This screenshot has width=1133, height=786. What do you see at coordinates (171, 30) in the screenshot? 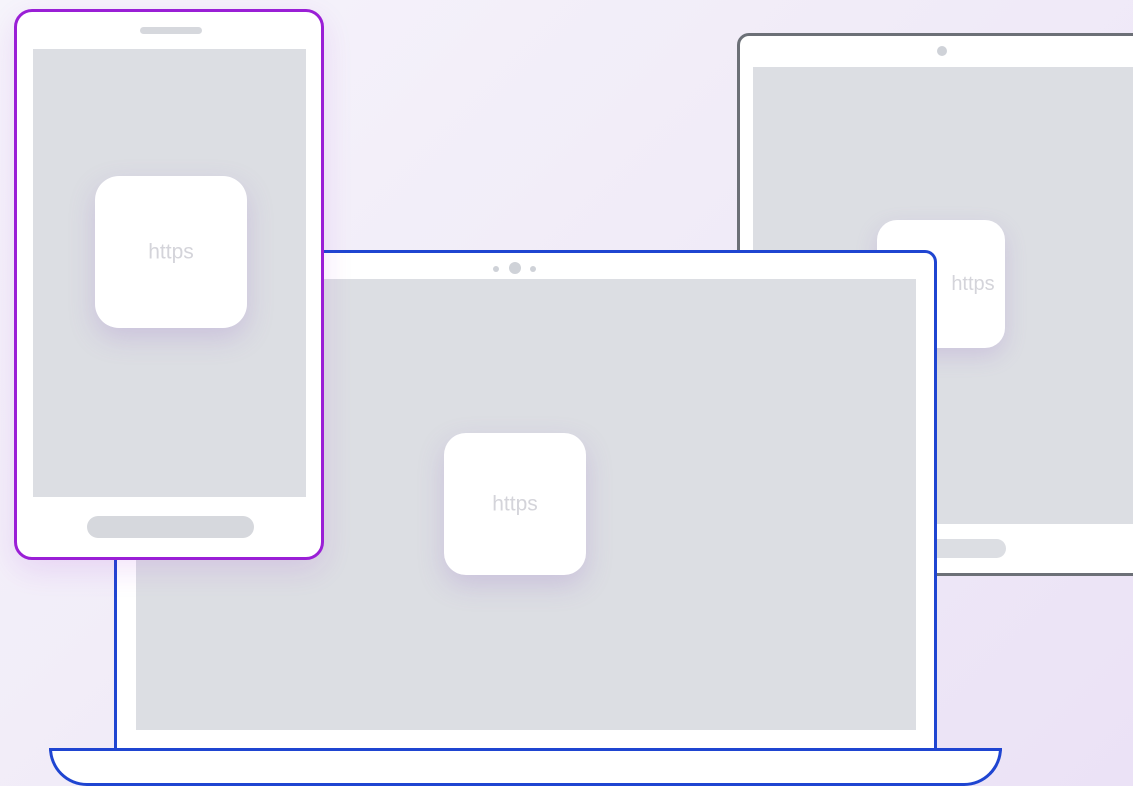
I see `phone-speaker` at bounding box center [171, 30].